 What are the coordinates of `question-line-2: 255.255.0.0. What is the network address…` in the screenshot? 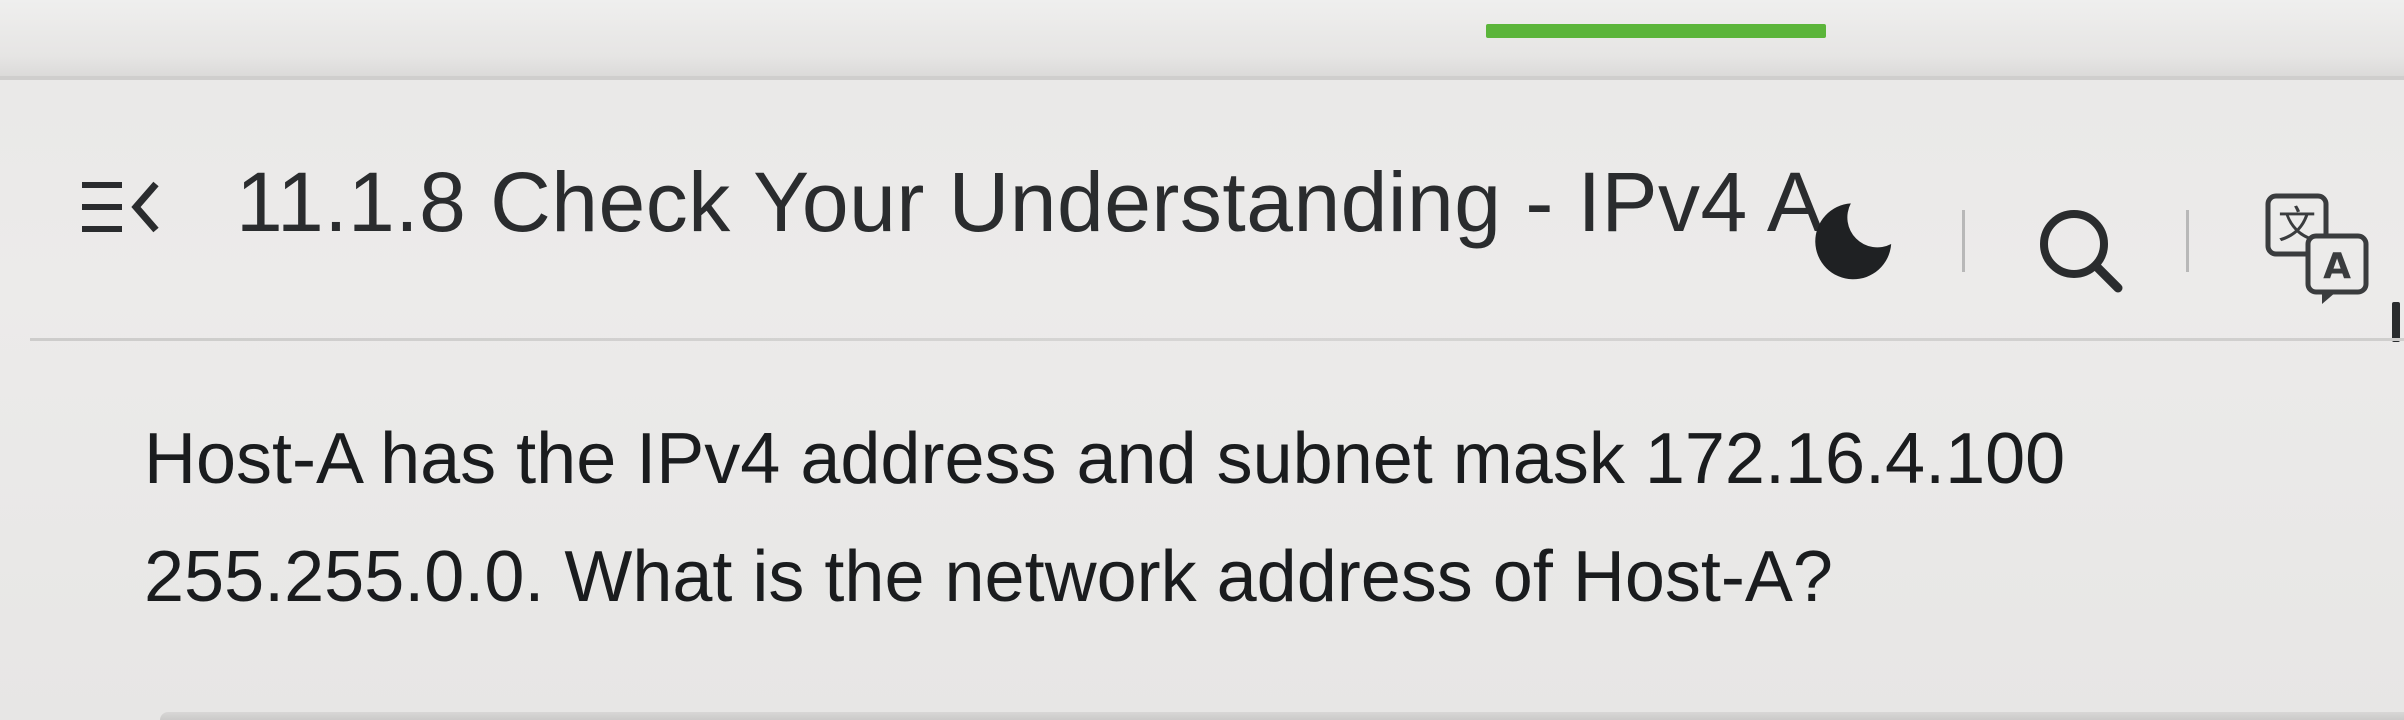 It's located at (988, 577).